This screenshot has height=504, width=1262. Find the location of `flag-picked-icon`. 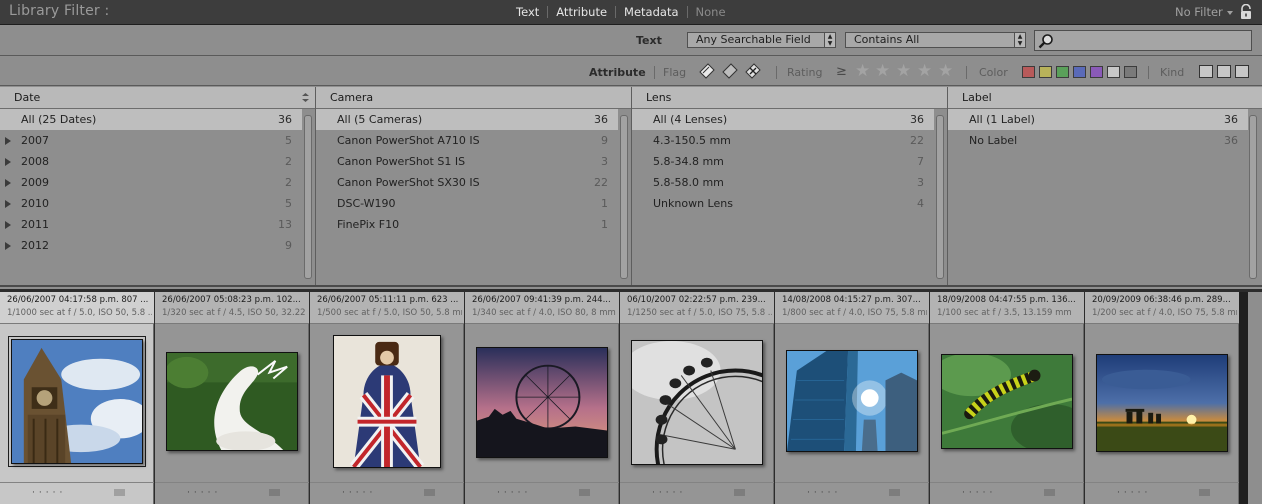

flag-picked-icon is located at coordinates (707, 71).